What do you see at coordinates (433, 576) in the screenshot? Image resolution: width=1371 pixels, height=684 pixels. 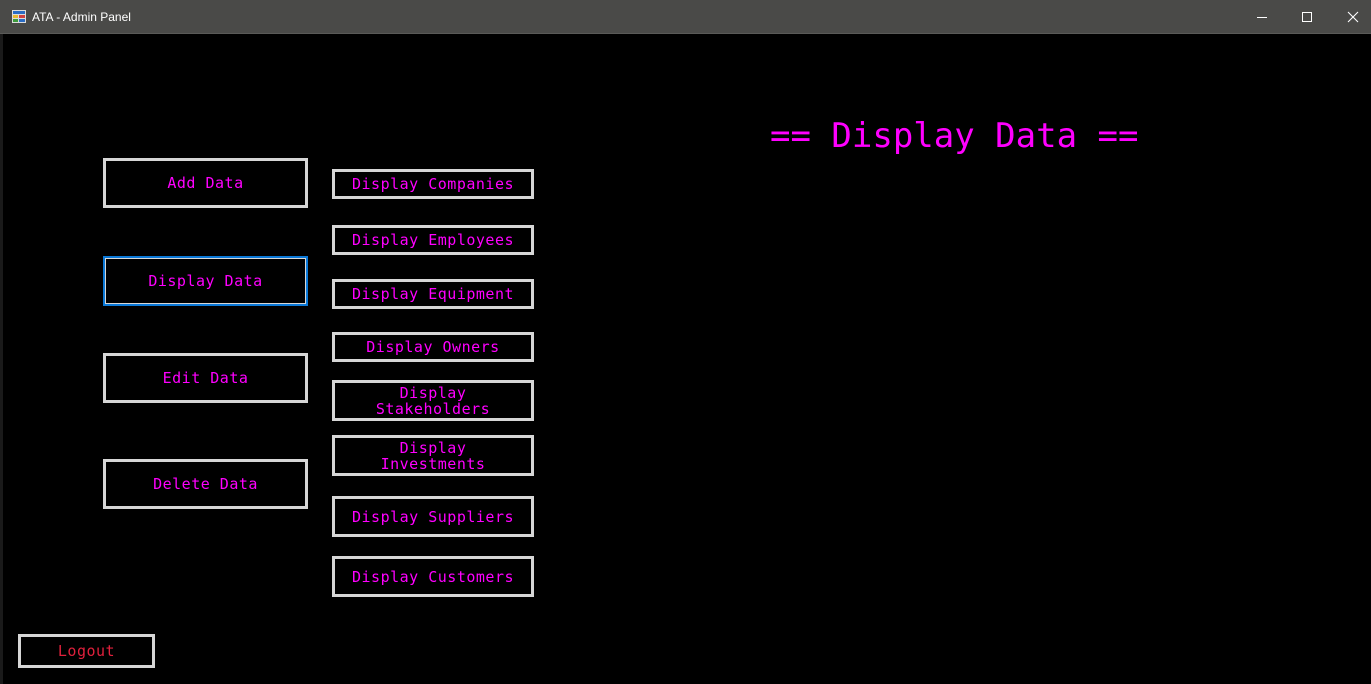 I see `display-customers-button: Display Customers` at bounding box center [433, 576].